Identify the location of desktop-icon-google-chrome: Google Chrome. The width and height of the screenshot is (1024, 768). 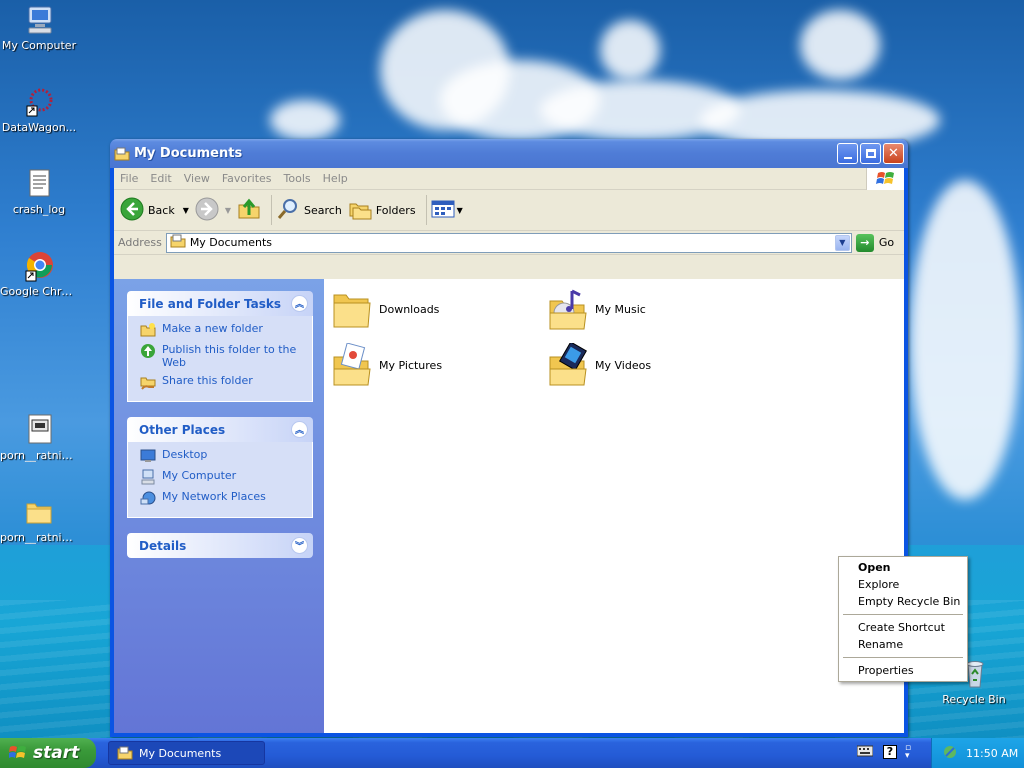
(39, 274).